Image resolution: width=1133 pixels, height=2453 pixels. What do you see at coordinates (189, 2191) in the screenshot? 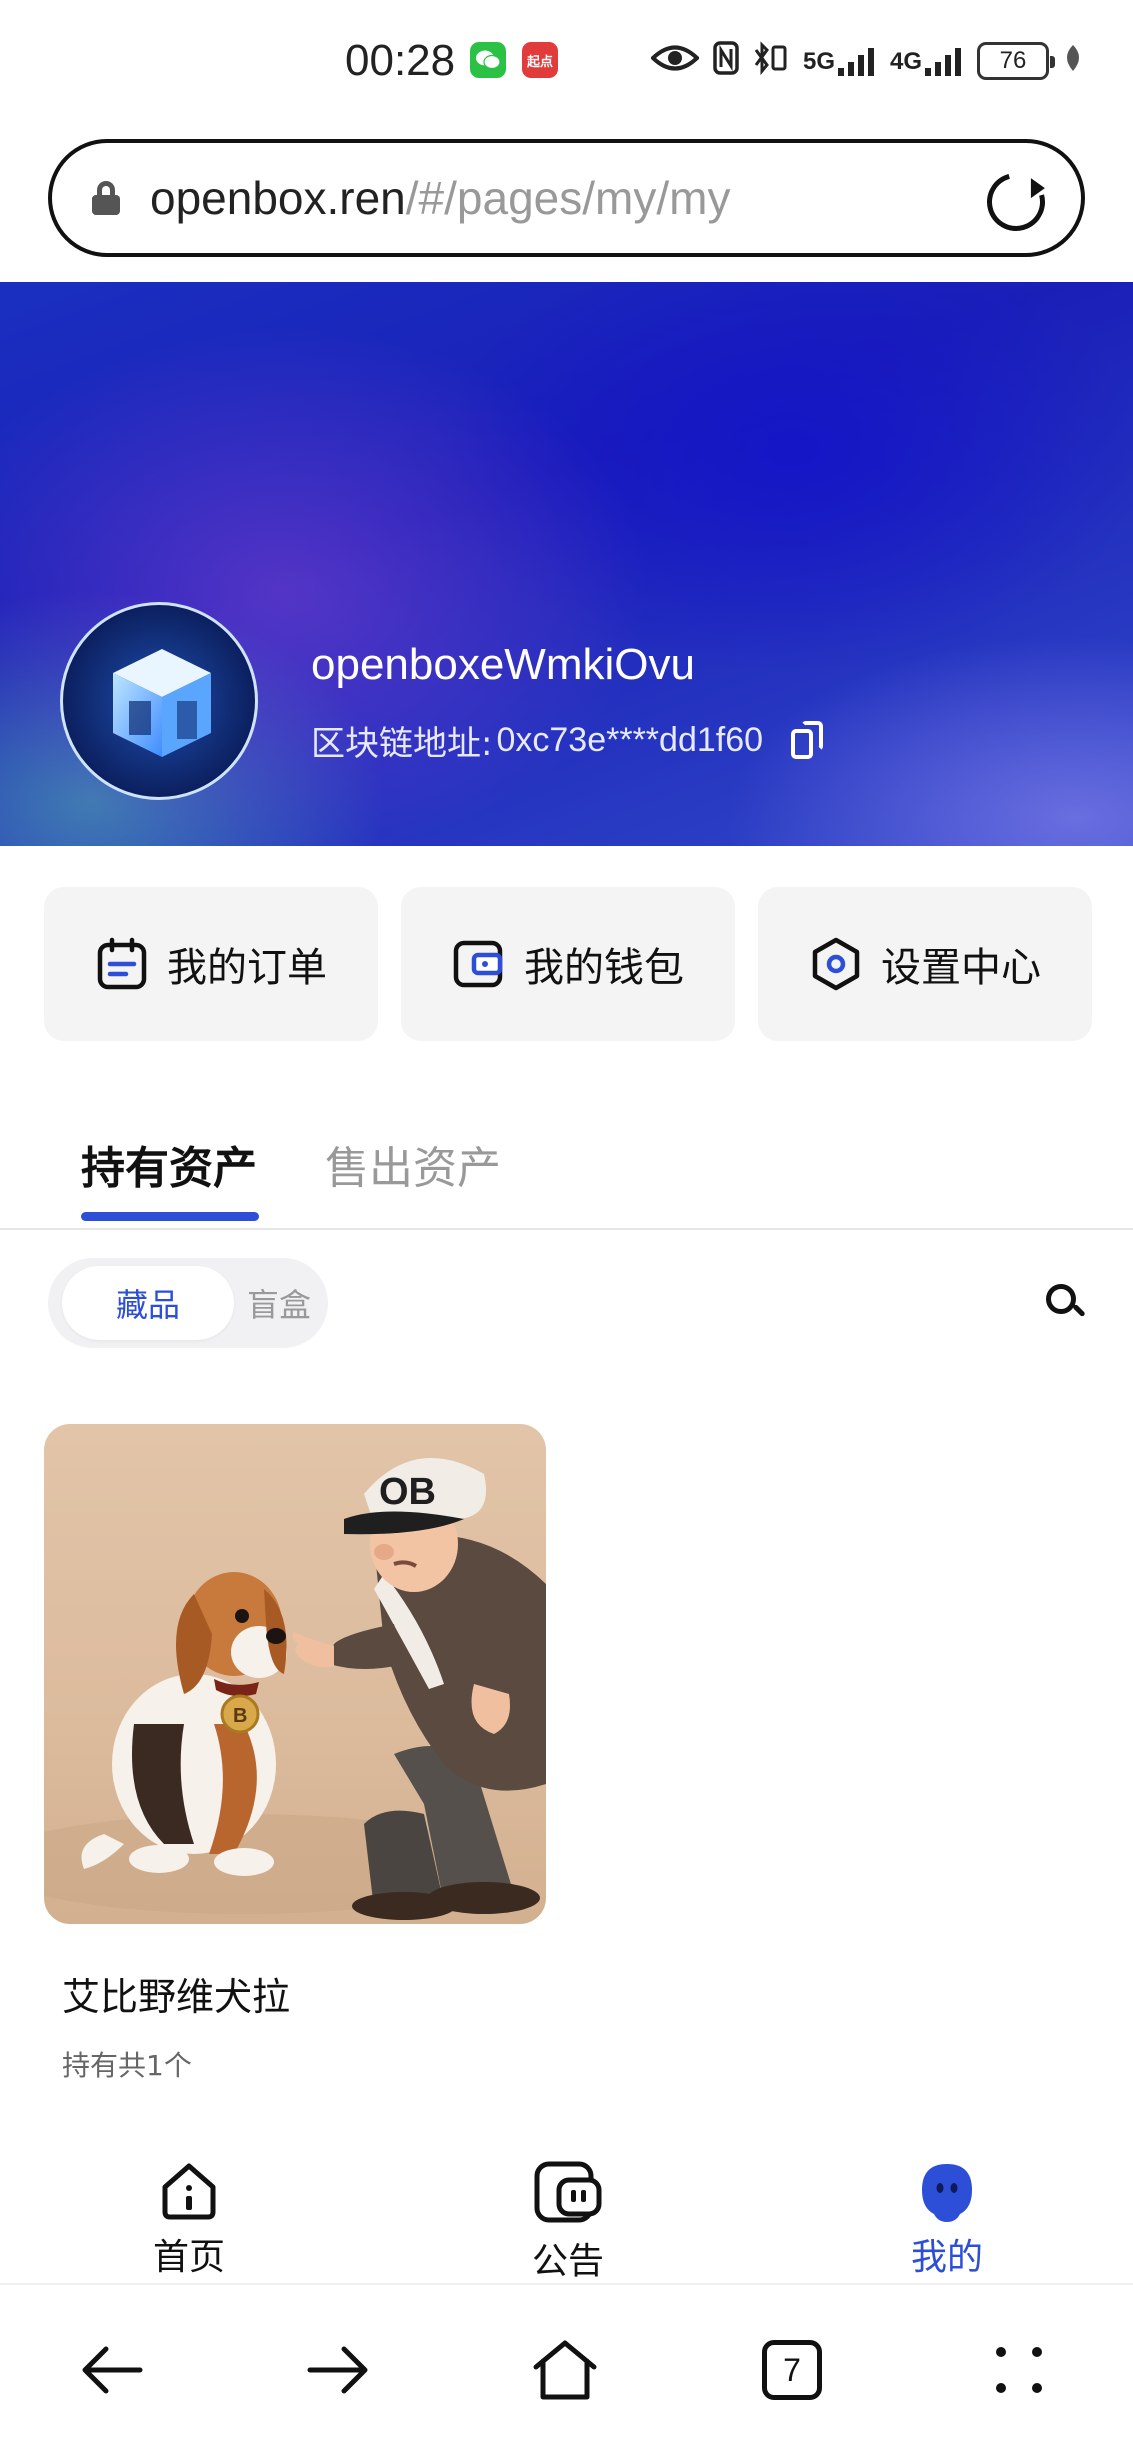
I see `home-icon` at bounding box center [189, 2191].